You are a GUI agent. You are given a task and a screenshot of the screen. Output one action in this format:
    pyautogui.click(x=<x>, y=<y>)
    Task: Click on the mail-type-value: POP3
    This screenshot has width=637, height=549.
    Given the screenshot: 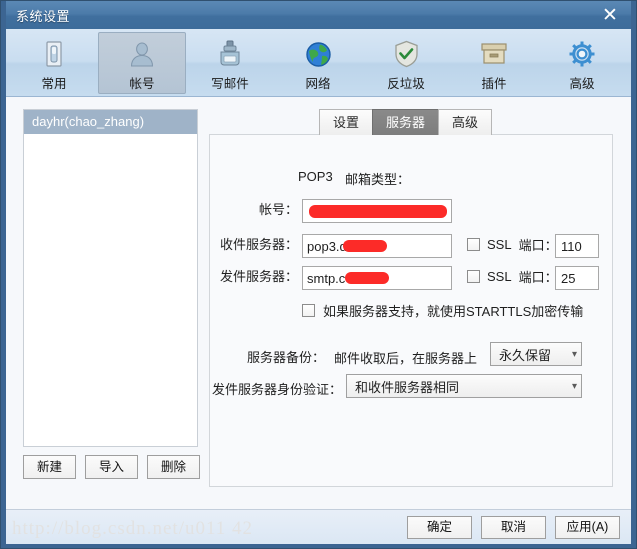 What is the action you would take?
    pyautogui.click(x=315, y=176)
    